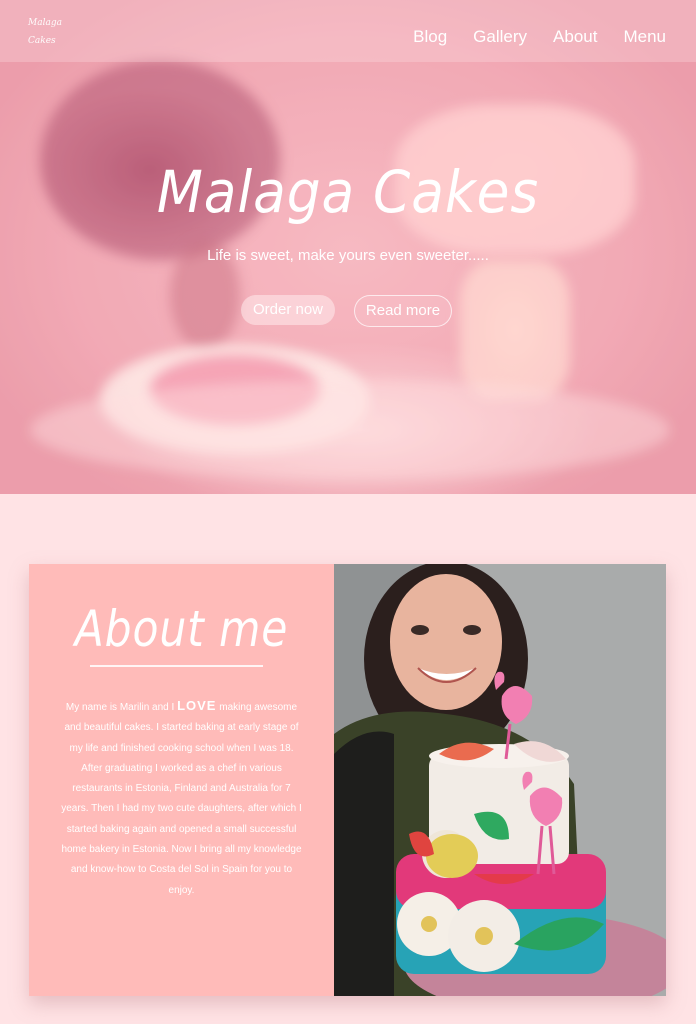 Image resolution: width=696 pixels, height=1024 pixels. What do you see at coordinates (181, 629) in the screenshot?
I see `about-title: About me` at bounding box center [181, 629].